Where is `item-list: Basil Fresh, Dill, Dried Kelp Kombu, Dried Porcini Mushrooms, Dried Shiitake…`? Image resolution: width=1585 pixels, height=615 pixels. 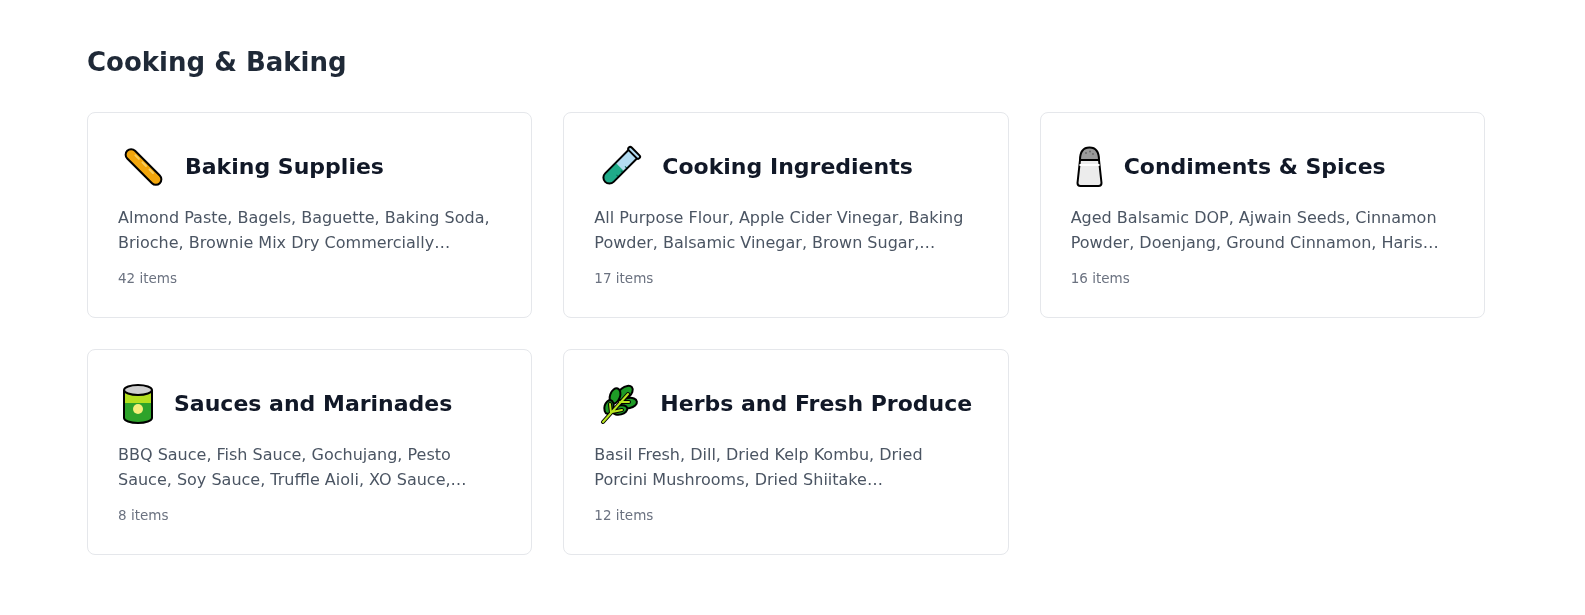
item-list: Basil Fresh, Dill, Dried Kelp Kombu, Dried Porcini Mushrooms, Dried Shiitake… is located at coordinates (783, 467).